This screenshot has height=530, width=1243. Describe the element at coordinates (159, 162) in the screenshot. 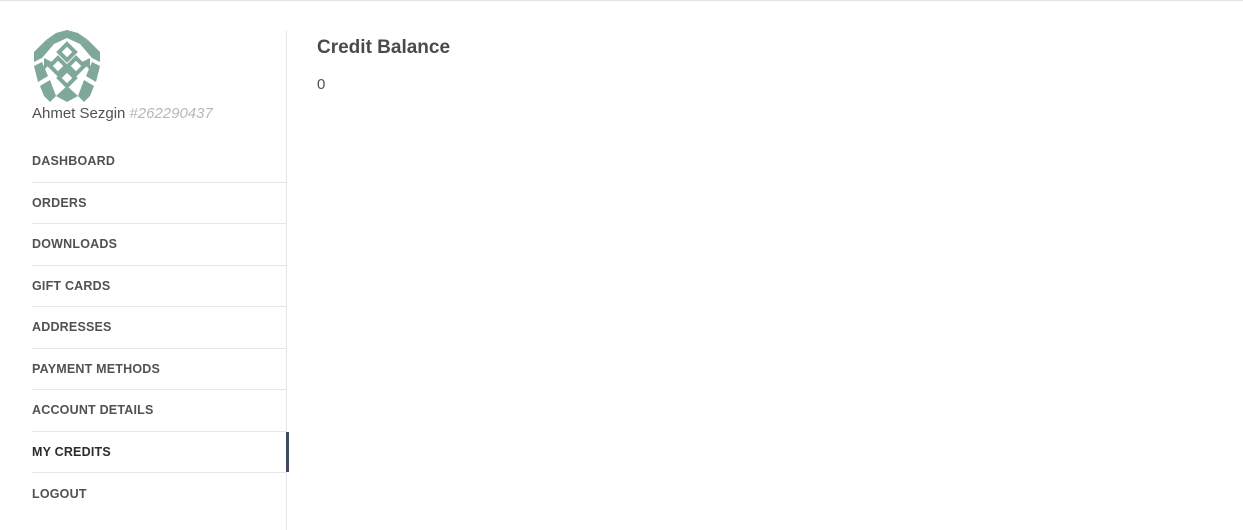

I see `nav-item-dashboard: DASHBOARD` at that location.